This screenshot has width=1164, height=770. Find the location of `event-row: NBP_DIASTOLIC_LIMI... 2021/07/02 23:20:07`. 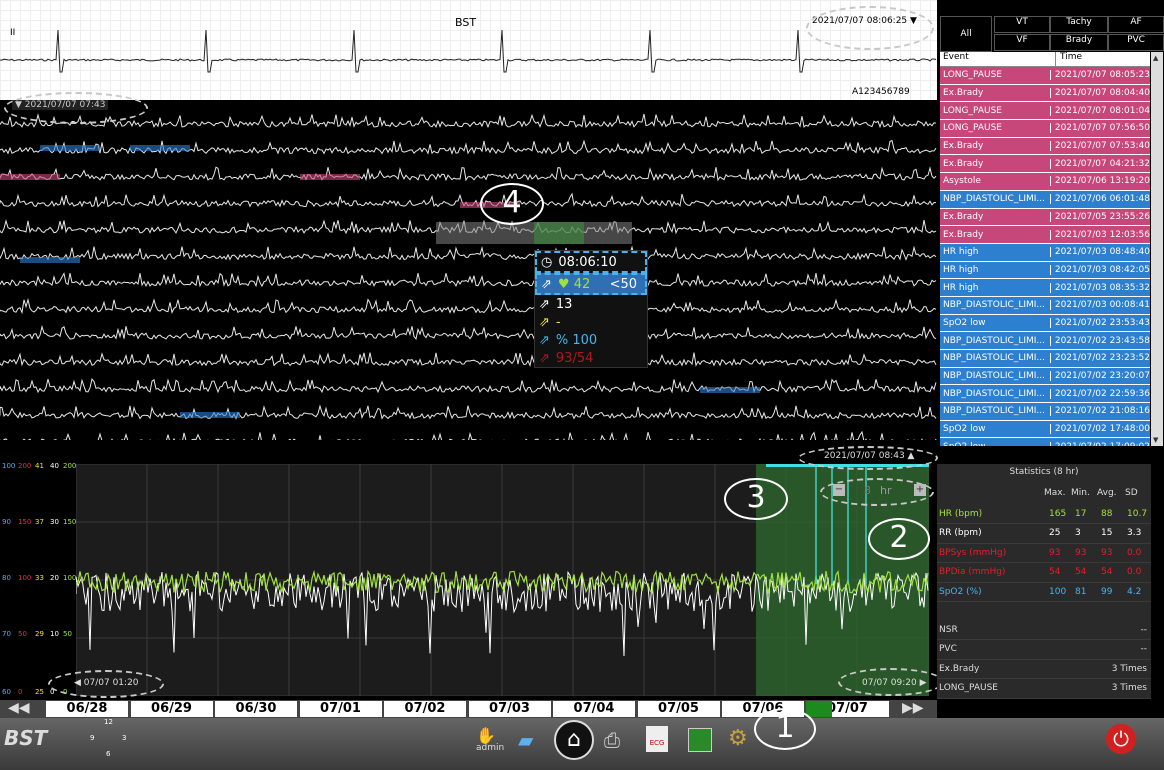

event-row: NBP_DIASTOLIC_LIMI... 2021/07/02 23:20:07 is located at coordinates (1045, 376).